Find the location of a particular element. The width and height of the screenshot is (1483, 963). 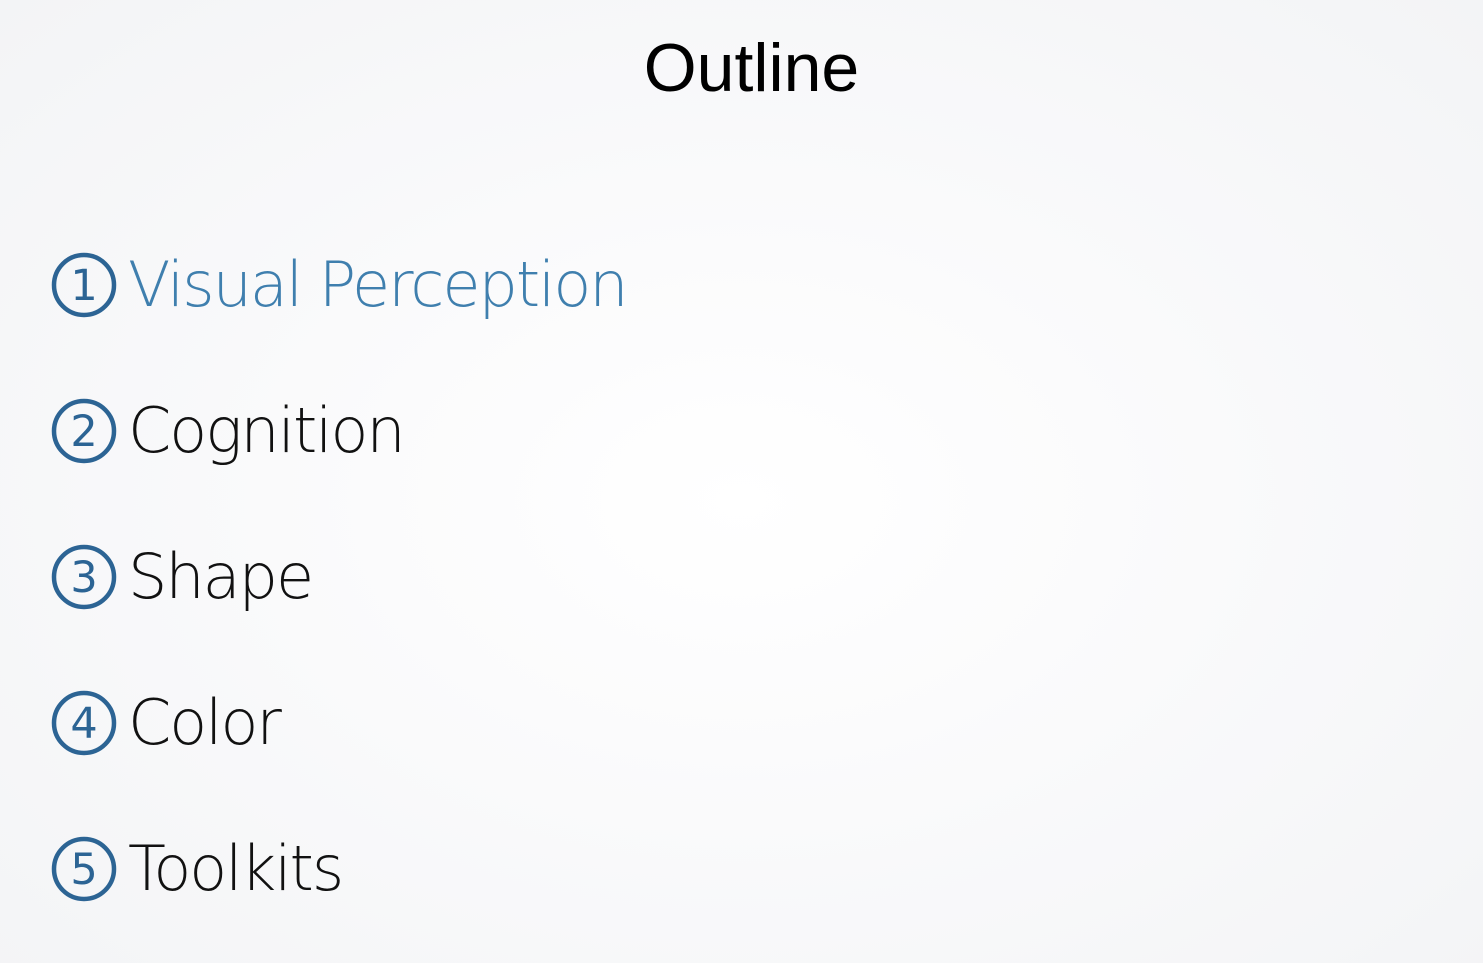

svg-text: 4 is located at coordinates (83, 724).